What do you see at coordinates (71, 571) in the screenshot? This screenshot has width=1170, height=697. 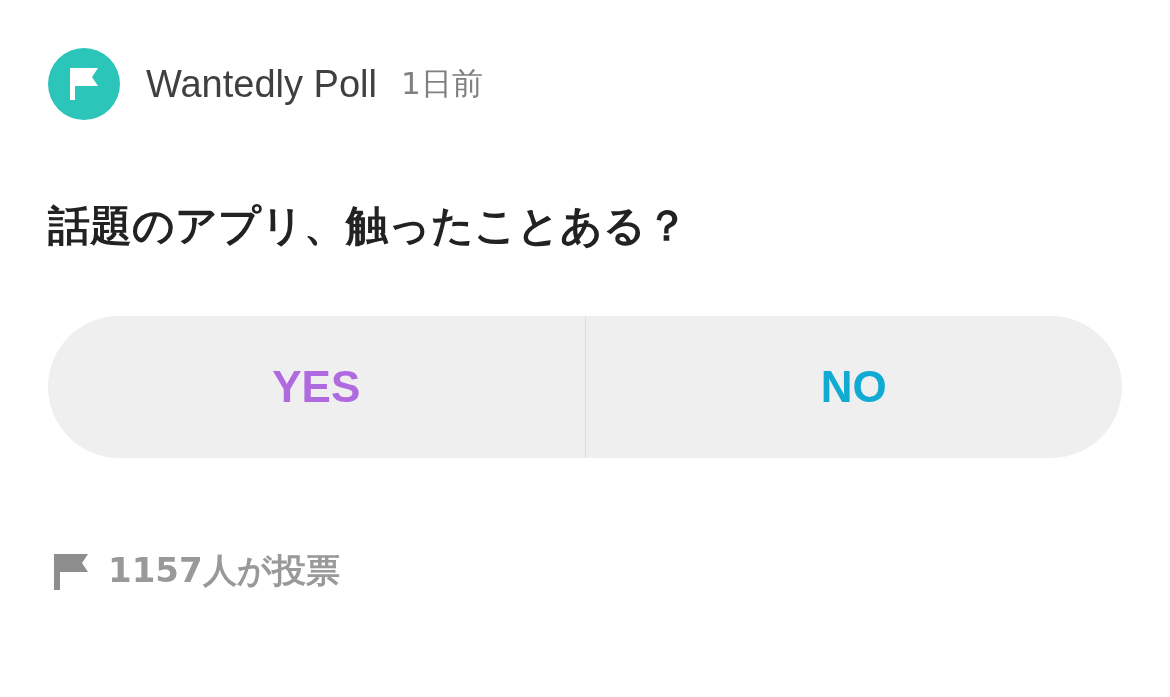 I see `flag-icon` at bounding box center [71, 571].